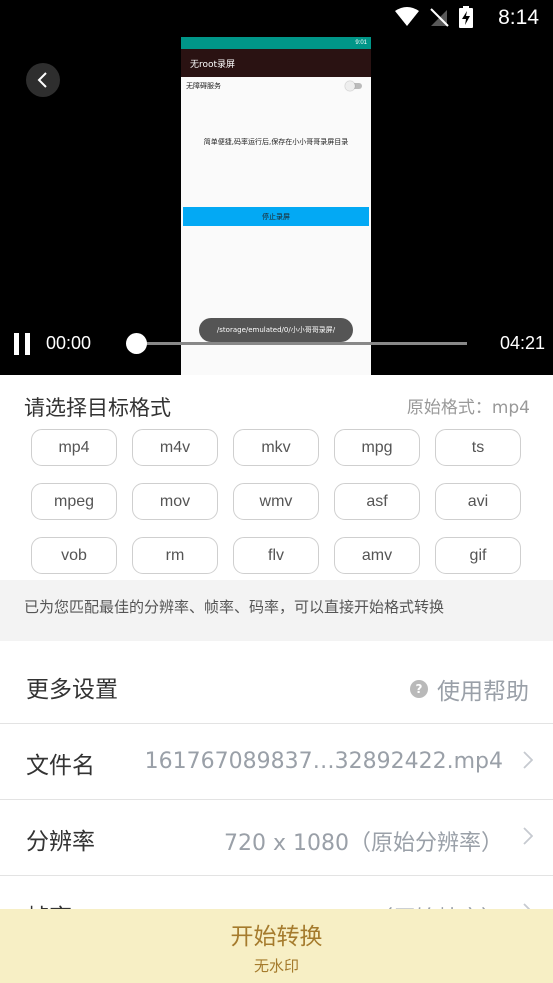 The image size is (553, 983). Describe the element at coordinates (74, 555) in the screenshot. I see `format-option-vob: vob` at that location.